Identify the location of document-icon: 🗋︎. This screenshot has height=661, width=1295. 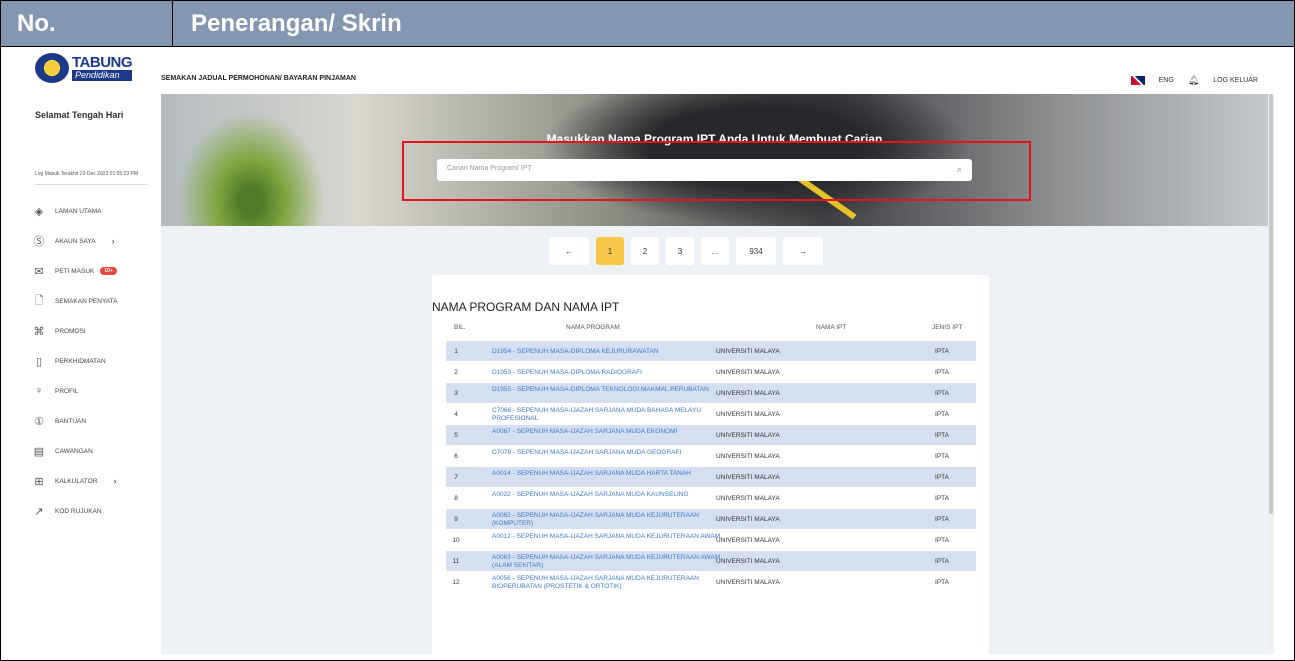
(39, 300).